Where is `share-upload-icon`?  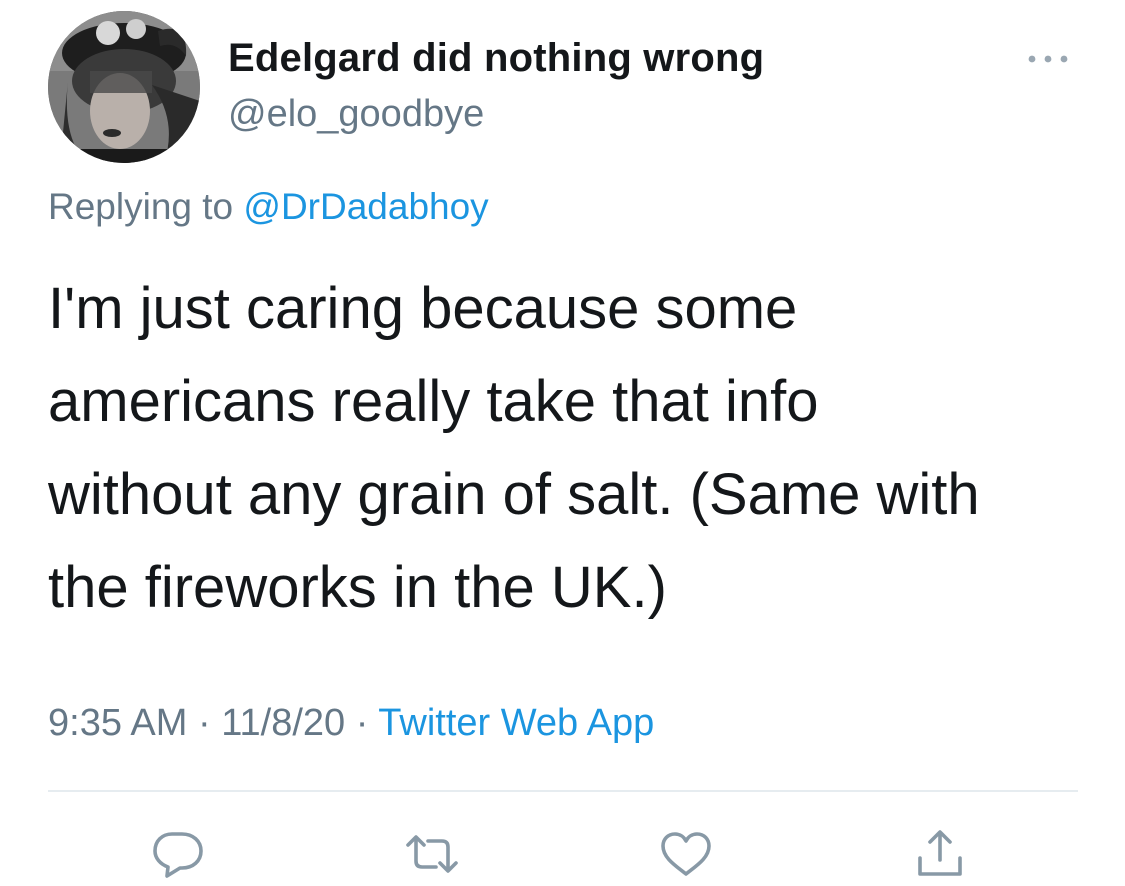 share-upload-icon is located at coordinates (940, 853).